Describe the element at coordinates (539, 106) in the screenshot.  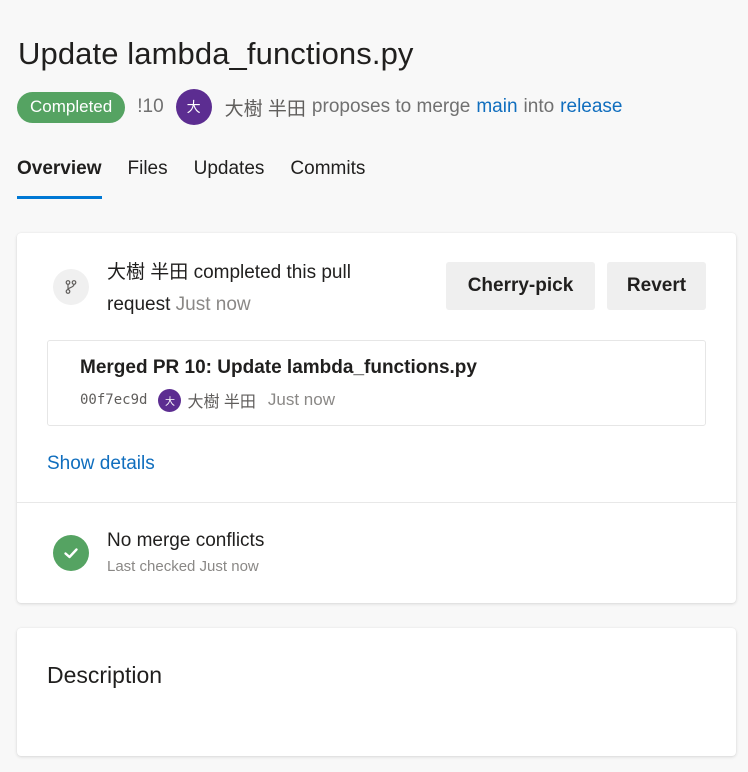
I see `into-text: into` at that location.